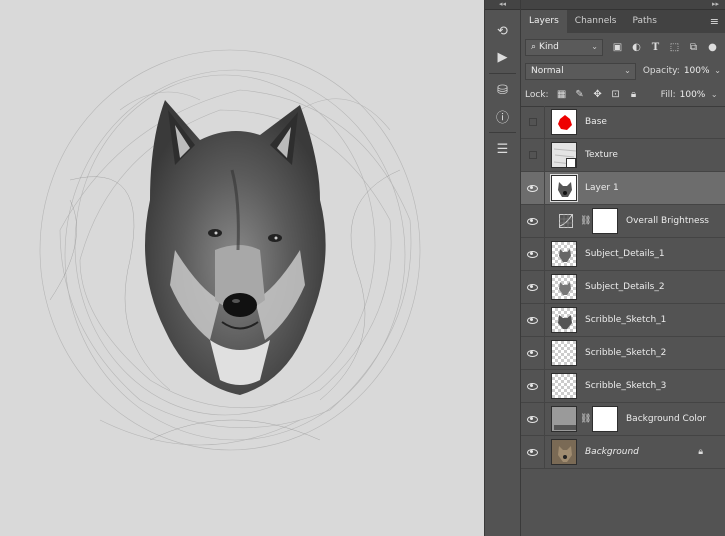 Image resolution: width=725 pixels, height=536 pixels. I want to click on layer-name: Base, so click(596, 122).